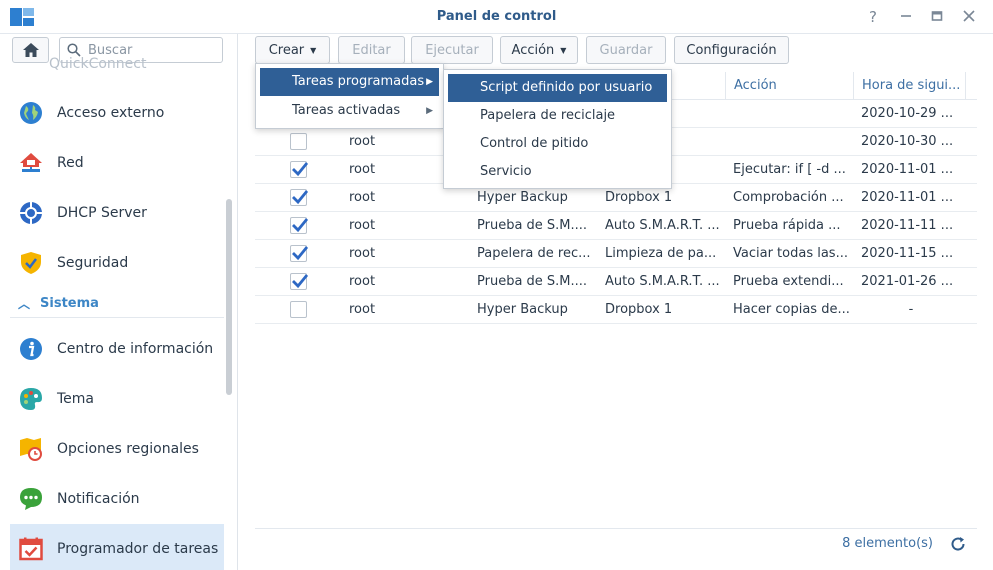 Image resolution: width=993 pixels, height=570 pixels. I want to click on sidebar-item-dhcp-server: DHCP Server, so click(117, 213).